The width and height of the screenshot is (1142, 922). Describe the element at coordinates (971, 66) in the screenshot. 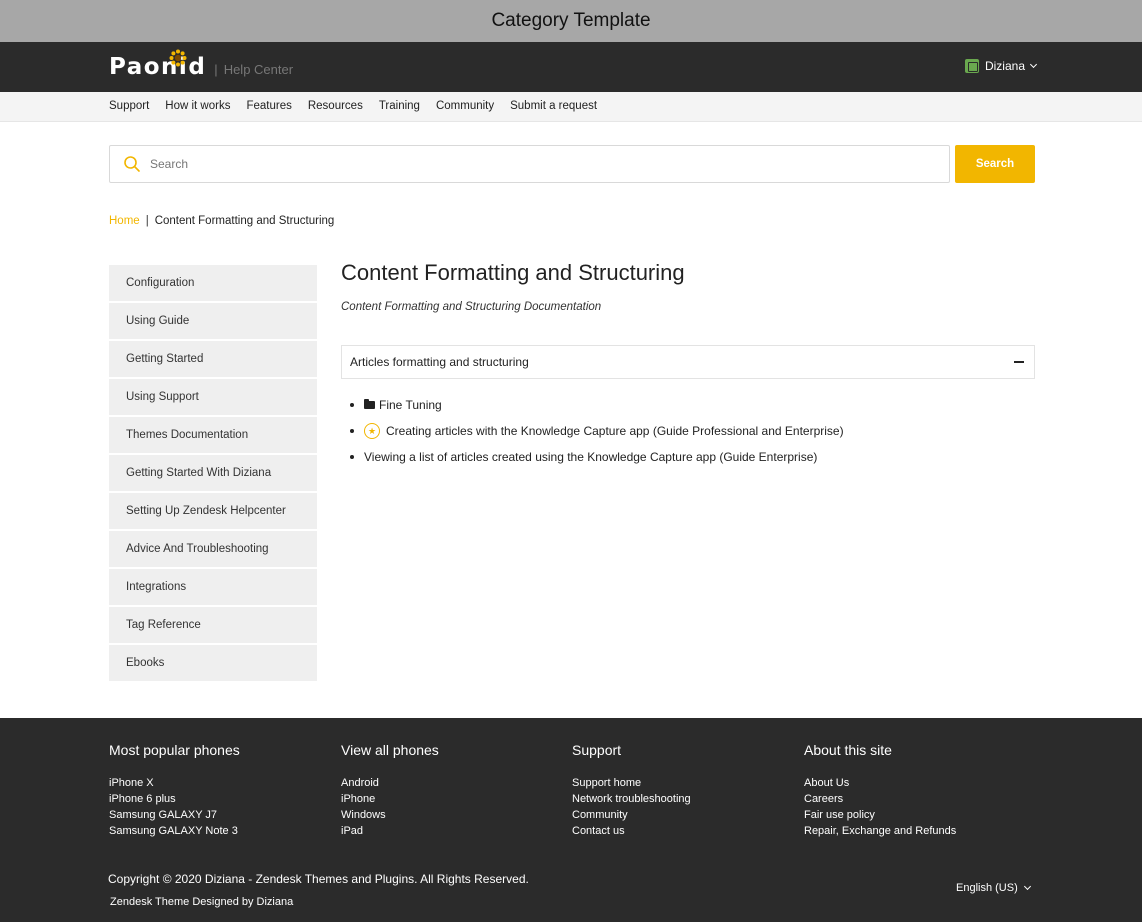

I see `avatar` at that location.